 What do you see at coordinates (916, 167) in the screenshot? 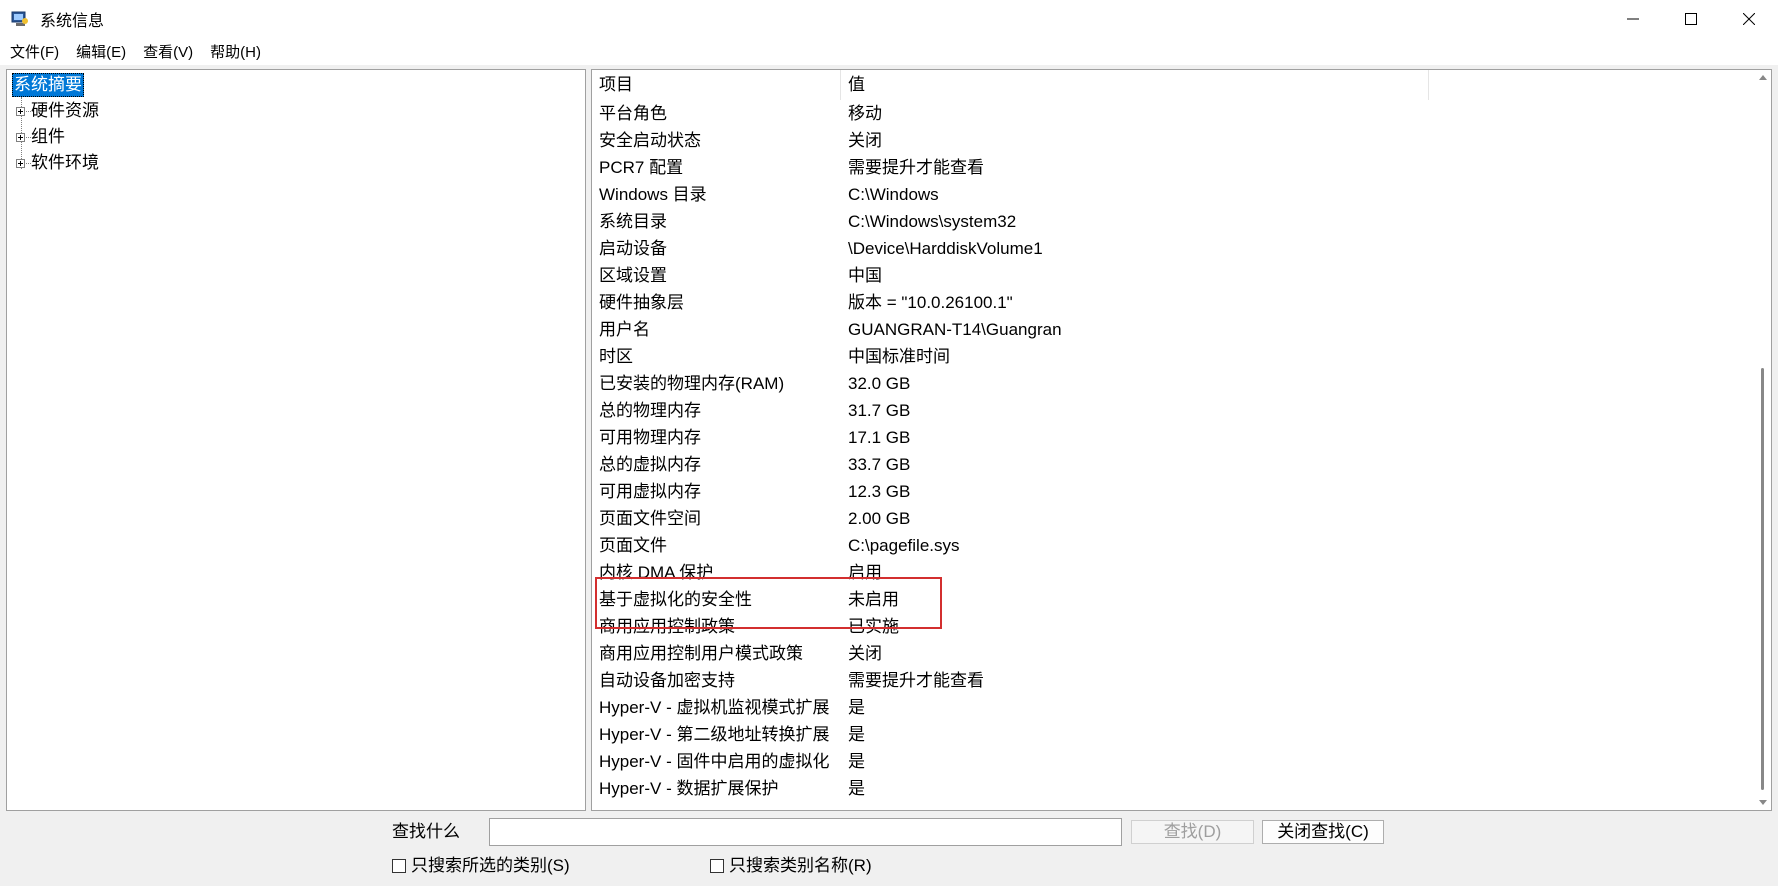
I see `row-value: 需要提升才能查看` at bounding box center [916, 167].